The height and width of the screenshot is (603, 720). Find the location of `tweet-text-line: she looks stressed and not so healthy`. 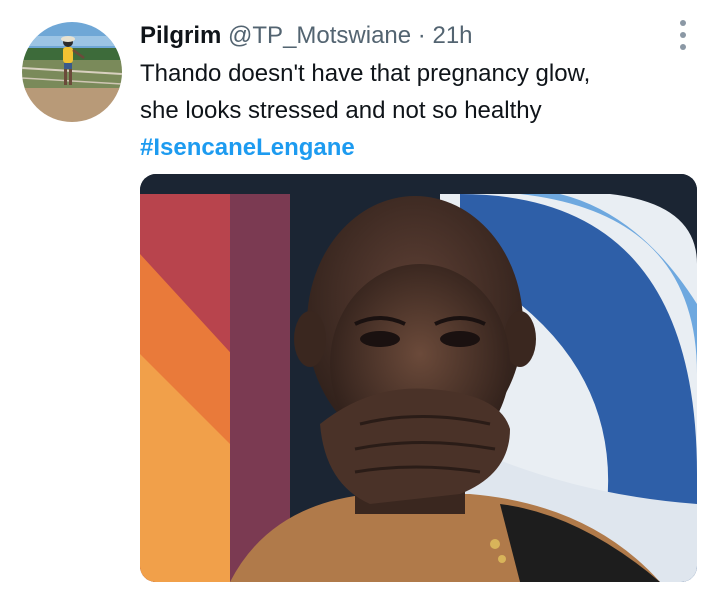

tweet-text-line: she looks stressed and not so healthy is located at coordinates (341, 110).